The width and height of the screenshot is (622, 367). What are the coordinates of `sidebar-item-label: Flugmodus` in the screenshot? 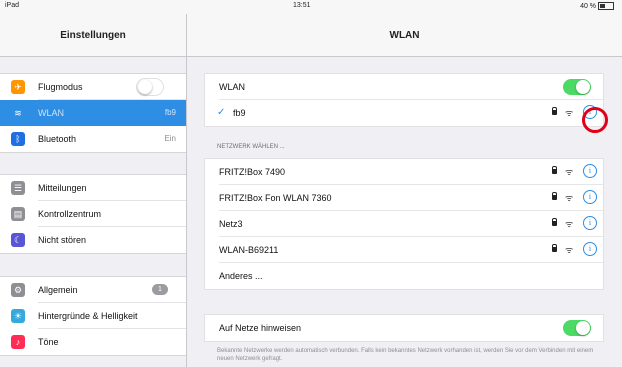 It's located at (60, 87).